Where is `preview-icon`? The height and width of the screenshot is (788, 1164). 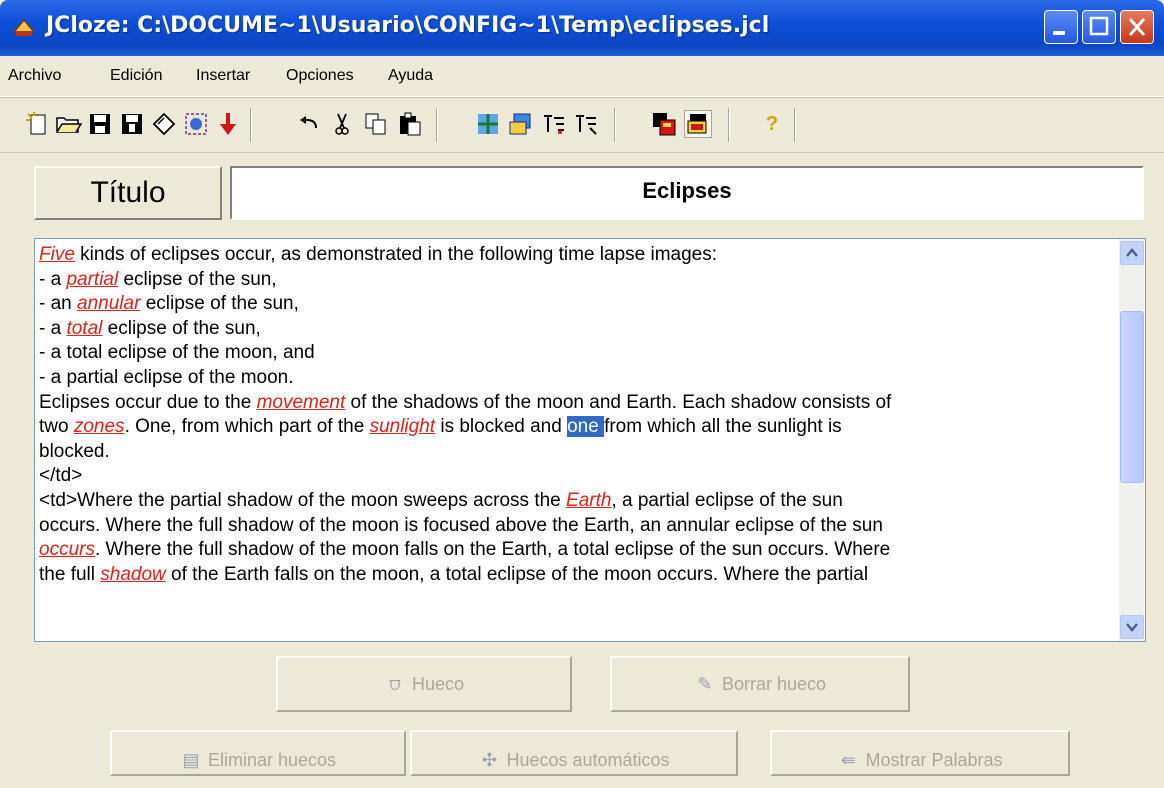
preview-icon is located at coordinates (698, 124).